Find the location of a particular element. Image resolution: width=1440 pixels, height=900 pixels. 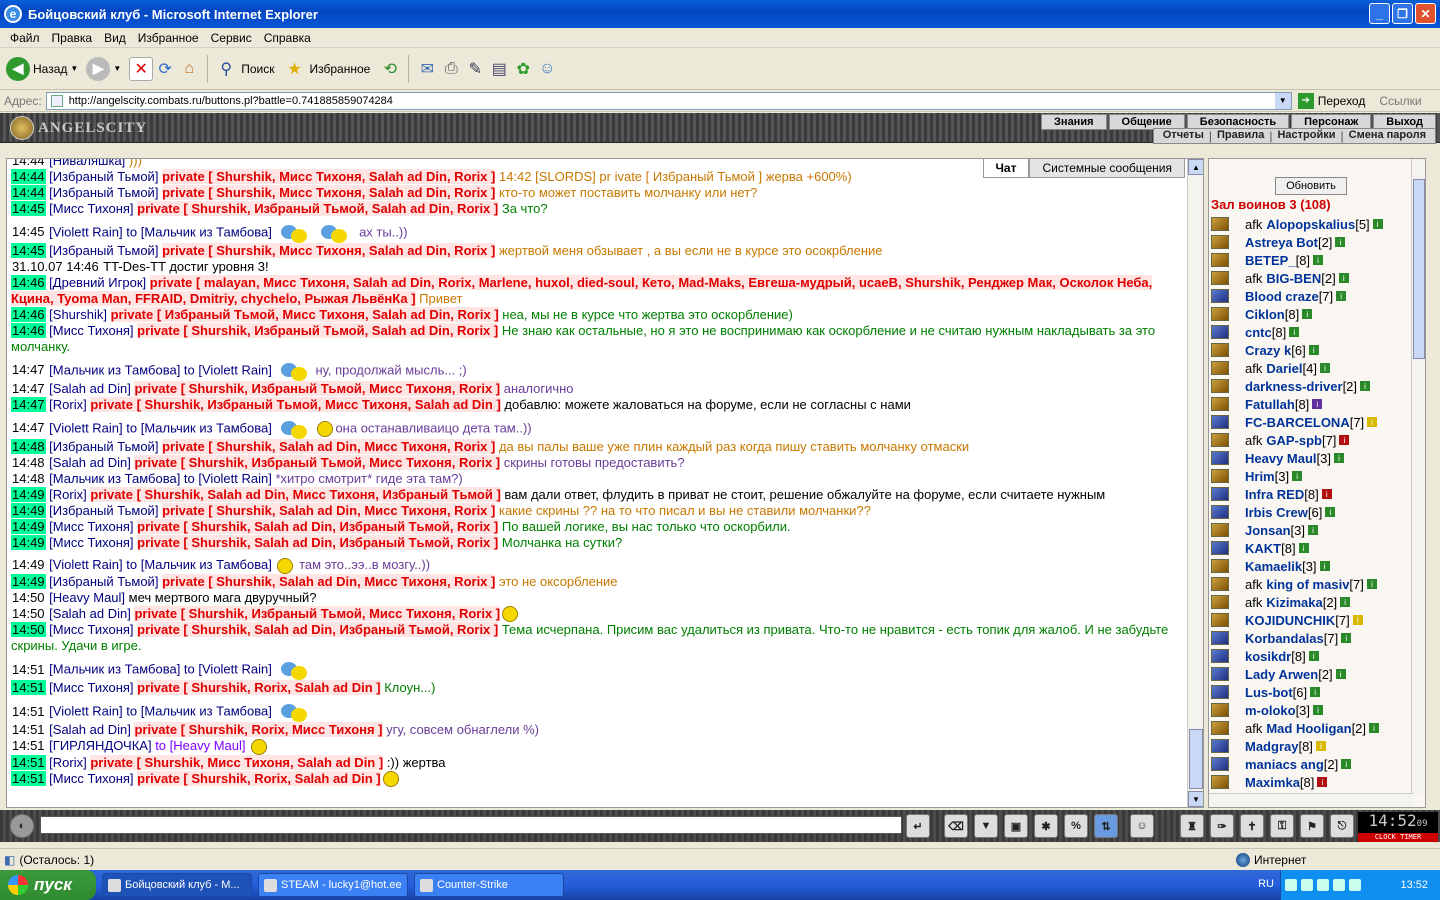

chat-speed-icon: ⇅ is located at coordinates (1106, 826).